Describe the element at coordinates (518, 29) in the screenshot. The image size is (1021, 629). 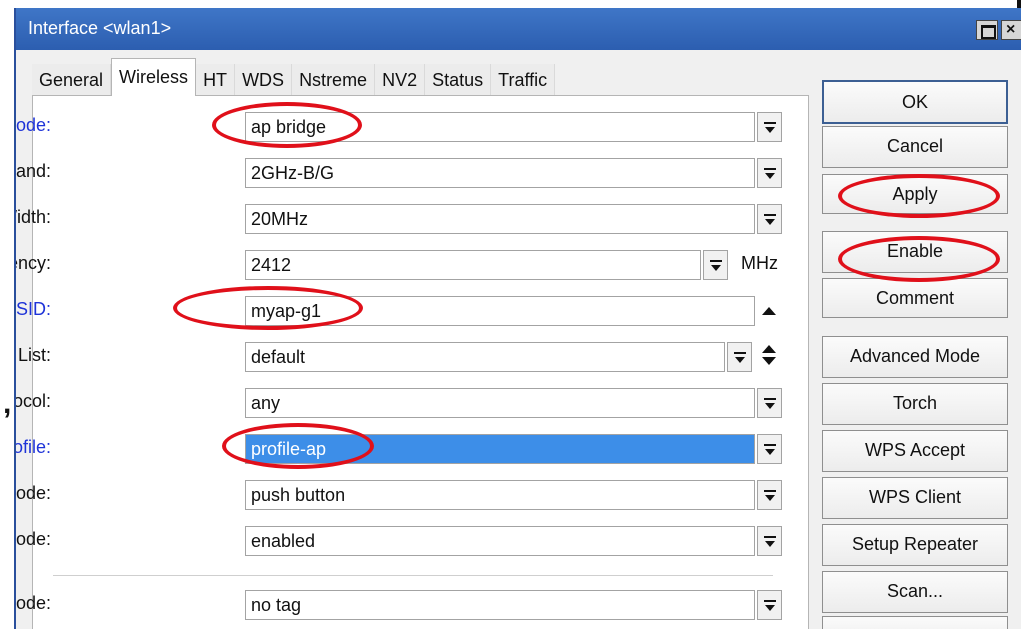
I see `title-bar: Interface <wlan1> ×` at that location.